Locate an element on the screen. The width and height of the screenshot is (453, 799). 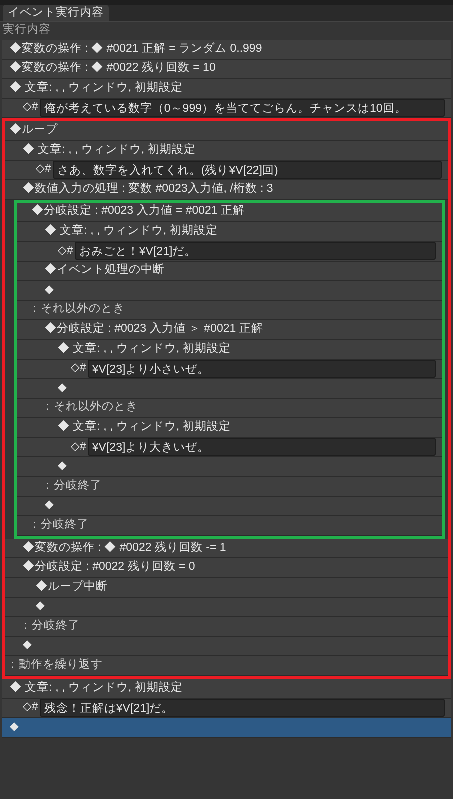
message-field: ¥V[23]より大きいぜ。 is located at coordinates (262, 447).